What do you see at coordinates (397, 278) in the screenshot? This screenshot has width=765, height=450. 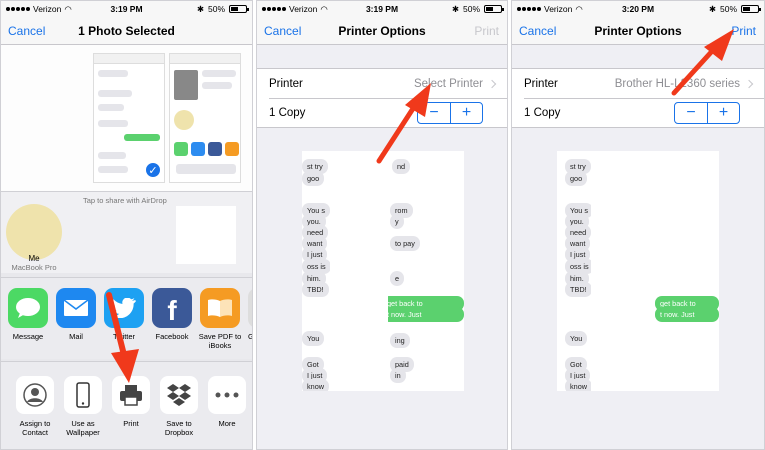 I see `message-bubble: e` at bounding box center [397, 278].